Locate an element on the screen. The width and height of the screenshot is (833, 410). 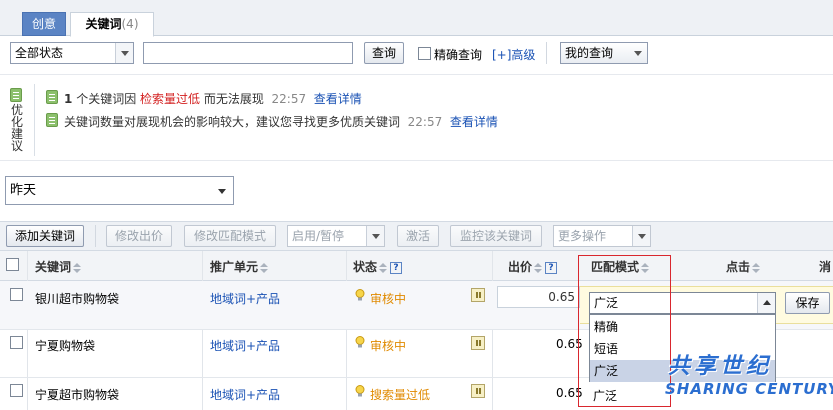
header-keyword: 关键词 is located at coordinates (58, 266).